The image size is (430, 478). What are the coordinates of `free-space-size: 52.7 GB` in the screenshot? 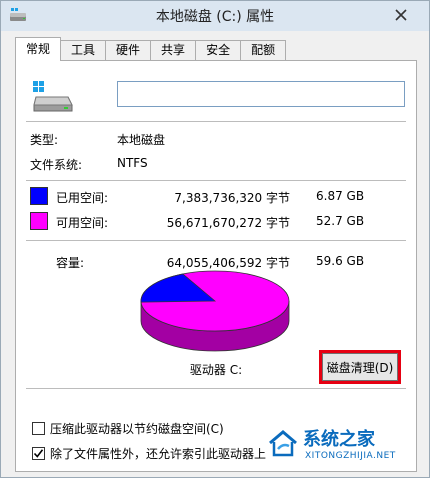 It's located at (340, 221).